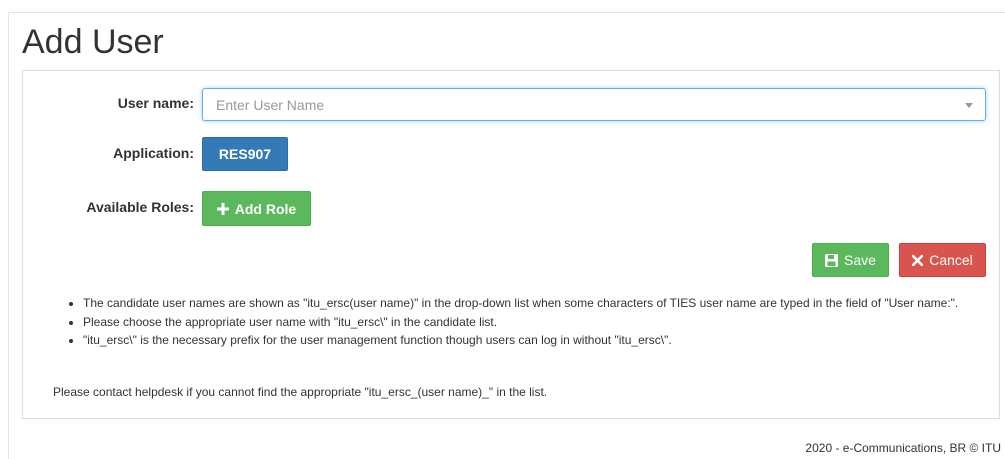 The height and width of the screenshot is (459, 1005). I want to click on plus-icon, so click(222, 208).